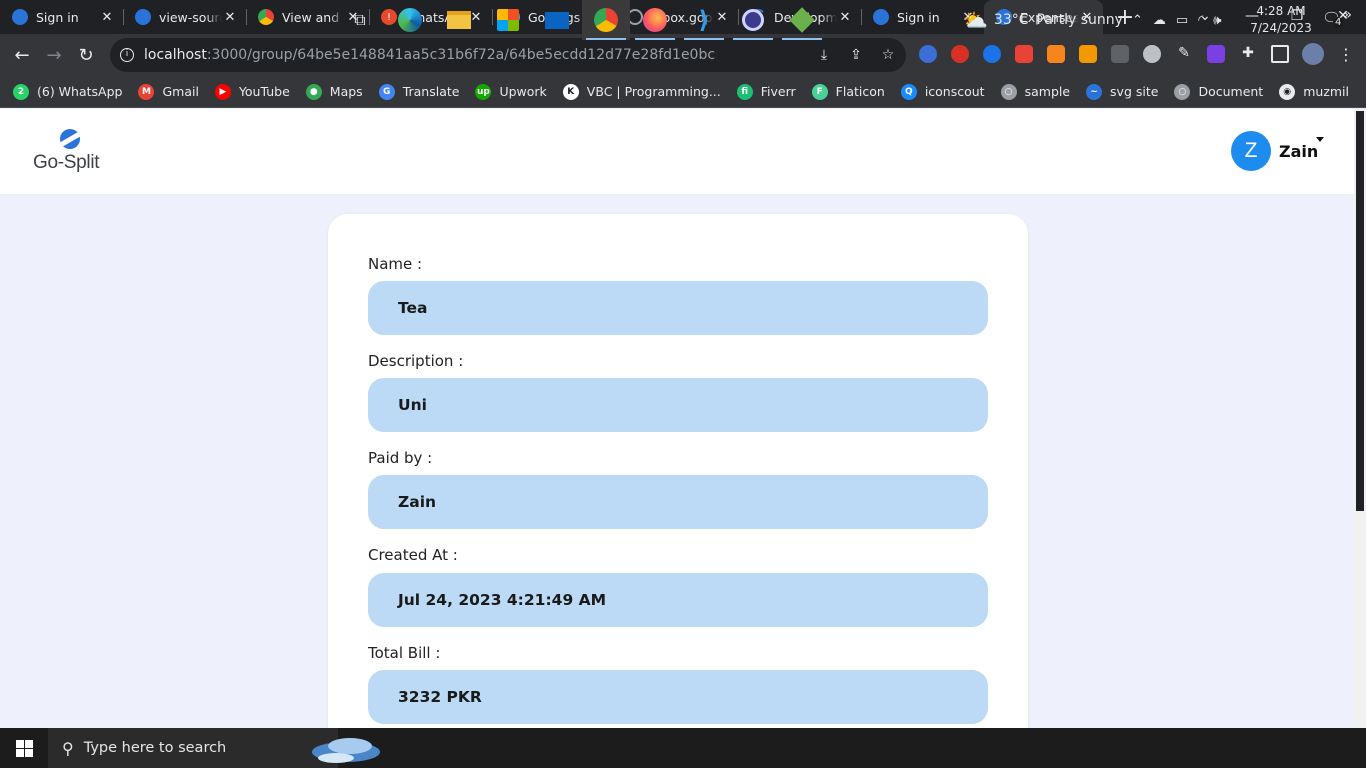 This screenshot has height=768, width=1366. Describe the element at coordinates (778, 91) in the screenshot. I see `bookmark-label: Fiverr` at that location.